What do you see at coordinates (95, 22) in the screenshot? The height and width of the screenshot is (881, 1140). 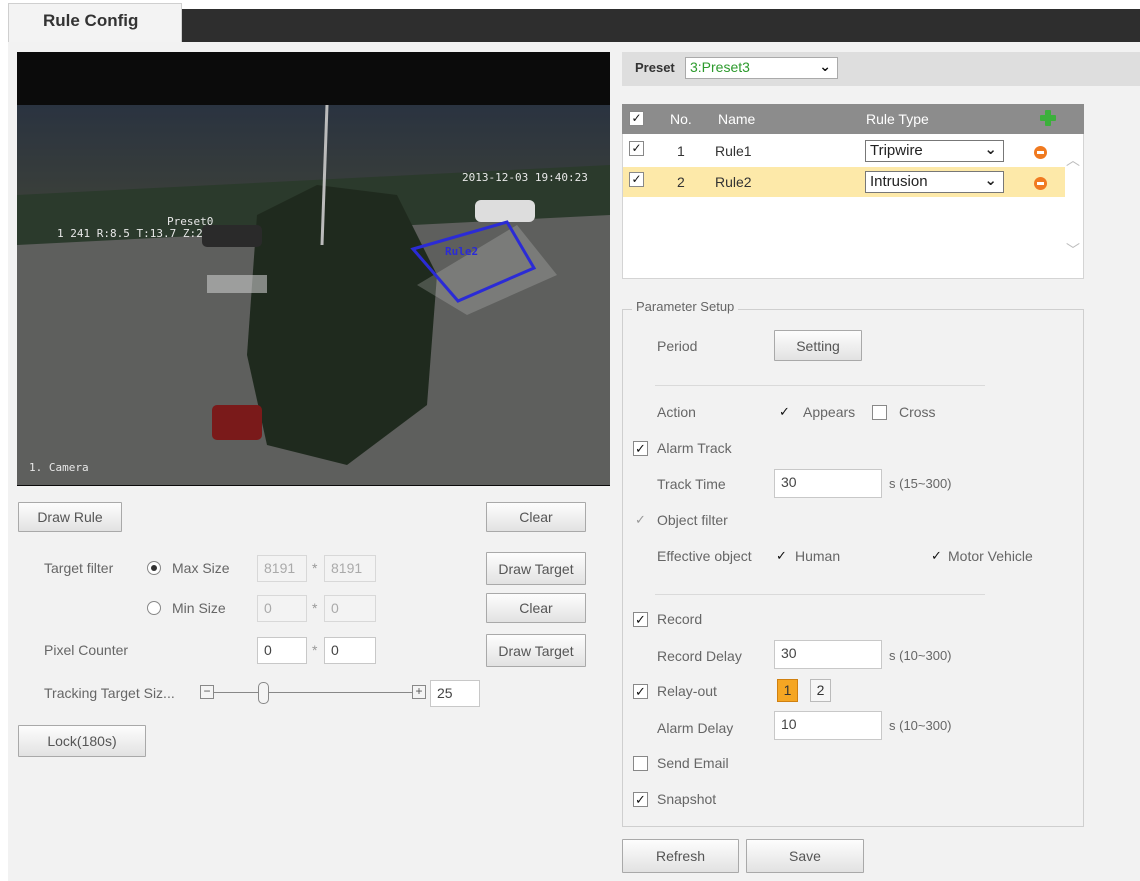 I see `tab-rule-config: Rule Config` at bounding box center [95, 22].